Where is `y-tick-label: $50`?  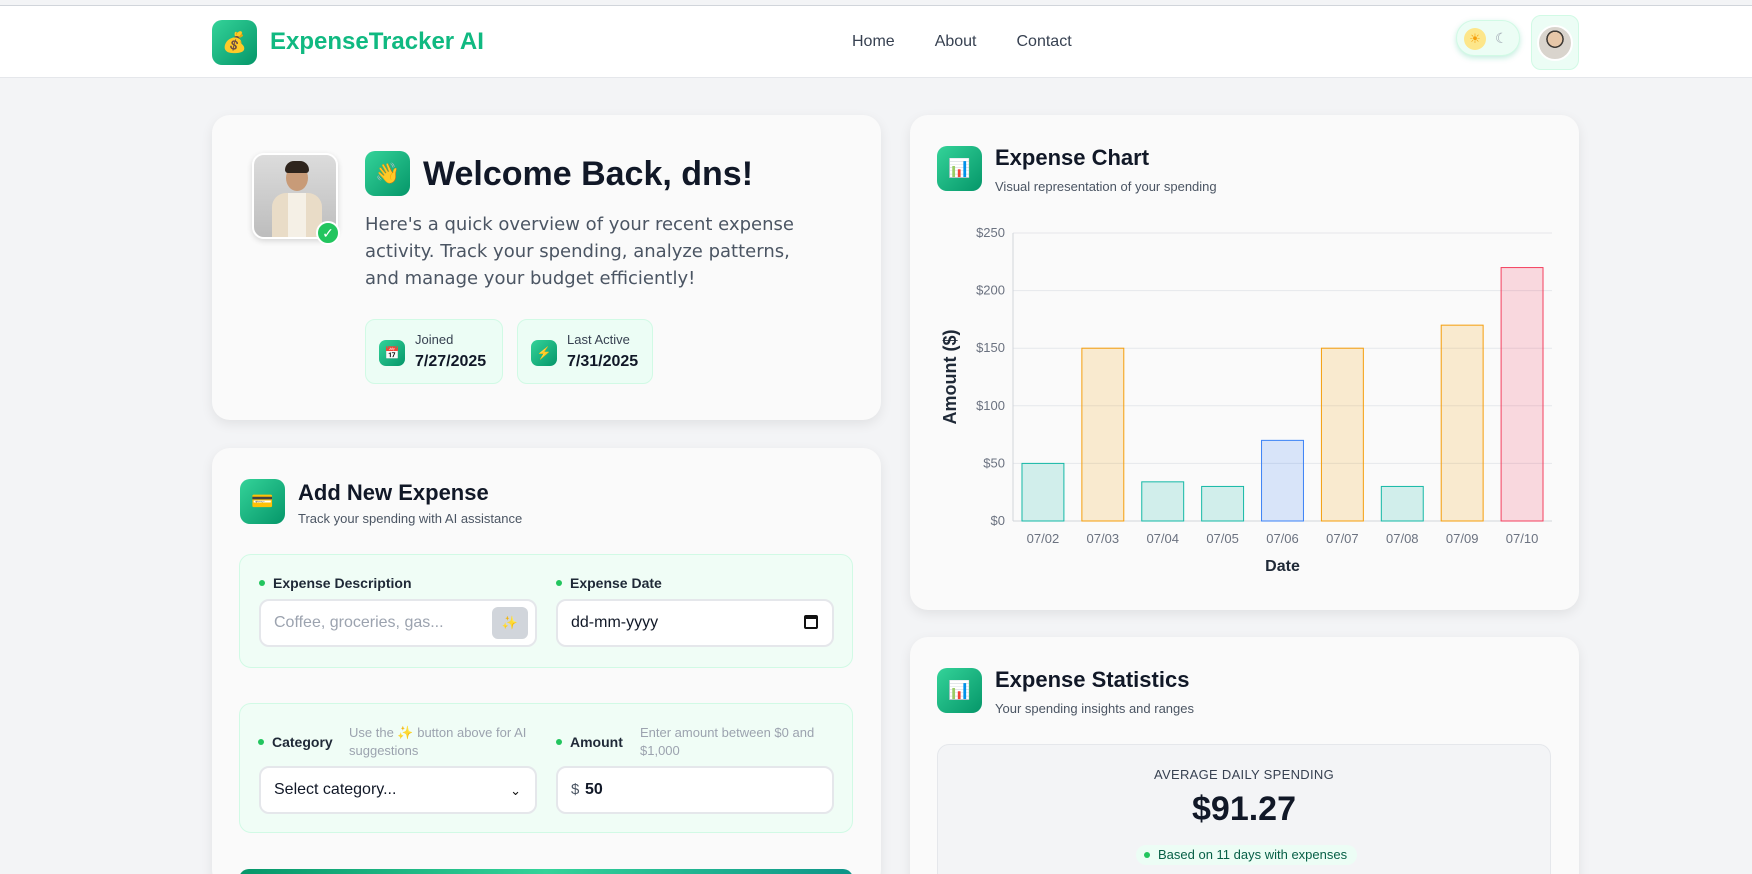
y-tick-label: $50 is located at coordinates (994, 462).